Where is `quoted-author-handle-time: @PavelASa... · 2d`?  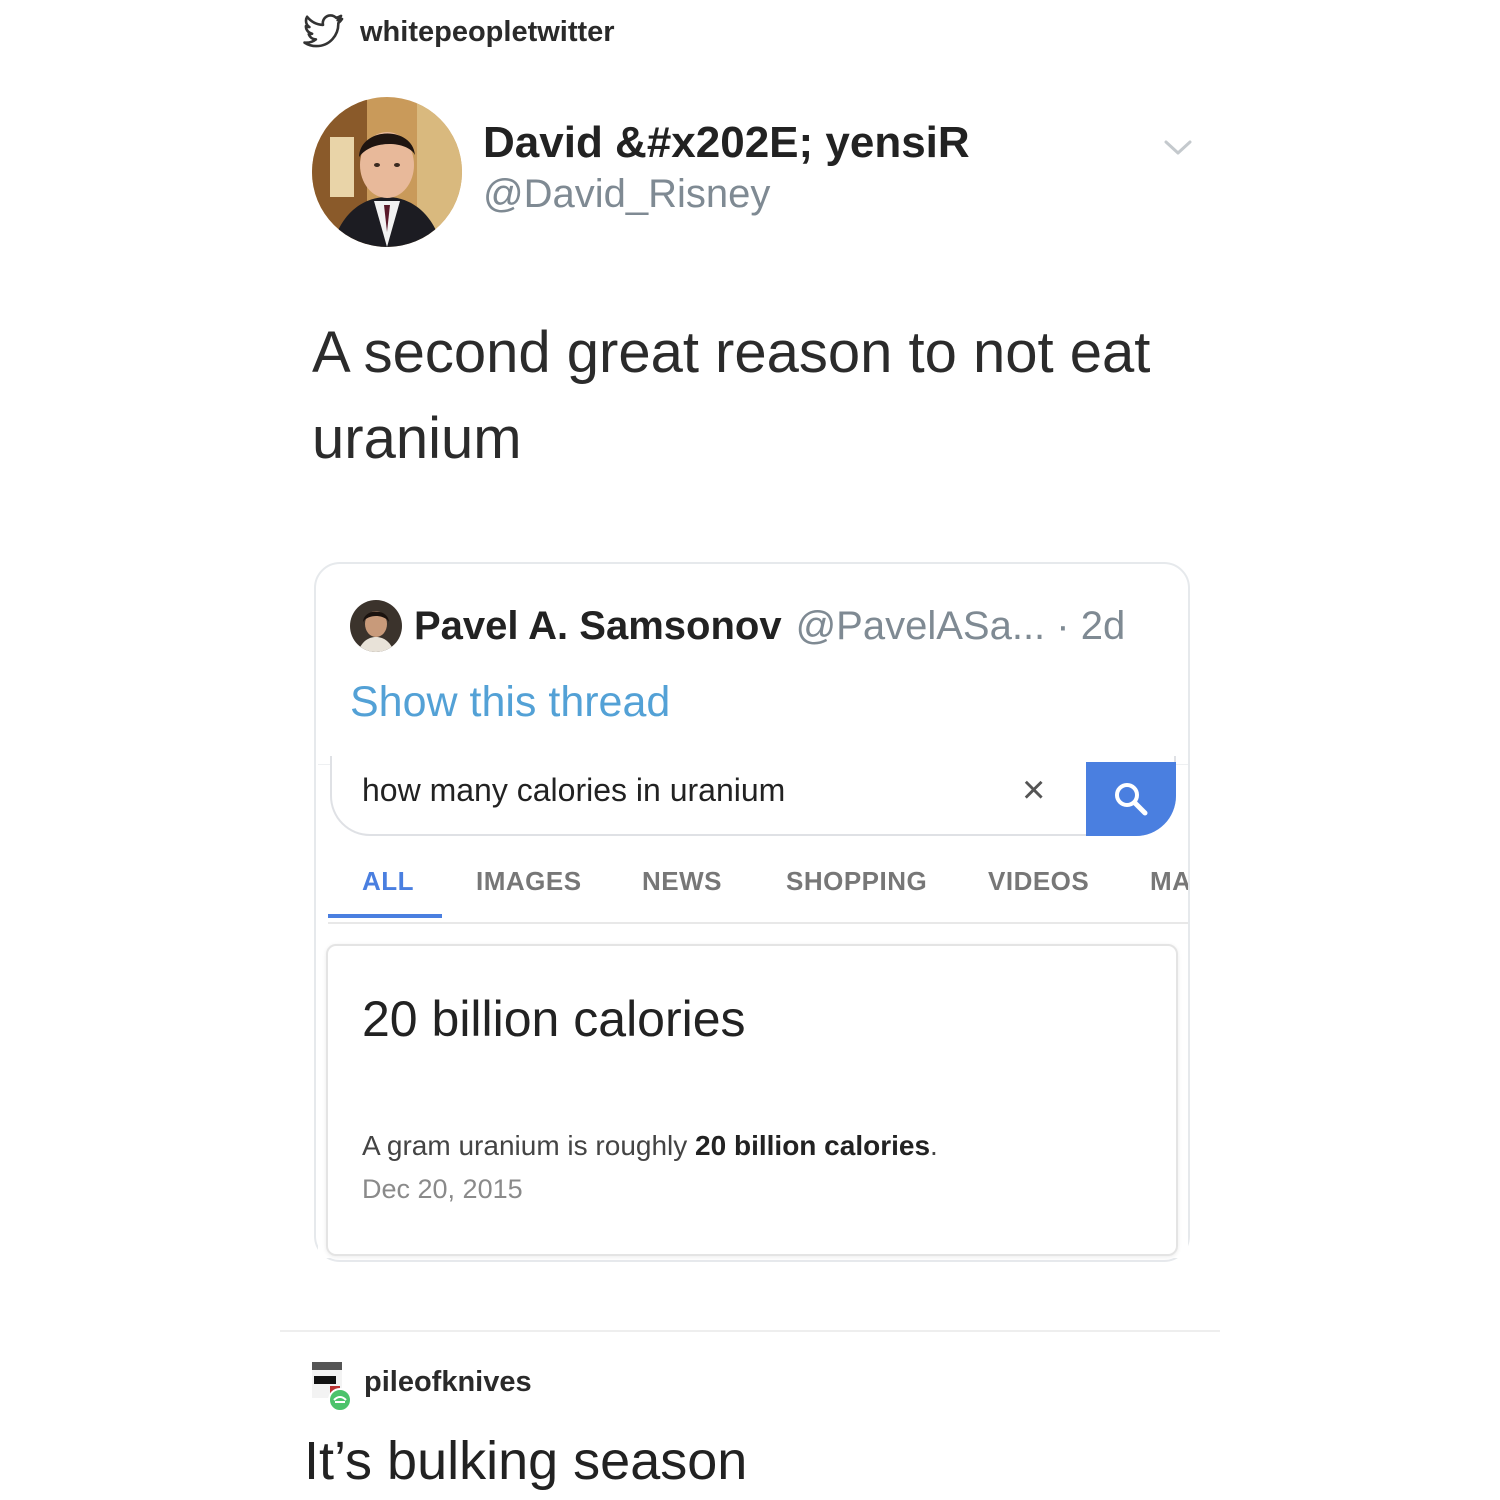
quoted-author-handle-time: @PavelASa... · 2d is located at coordinates (960, 625).